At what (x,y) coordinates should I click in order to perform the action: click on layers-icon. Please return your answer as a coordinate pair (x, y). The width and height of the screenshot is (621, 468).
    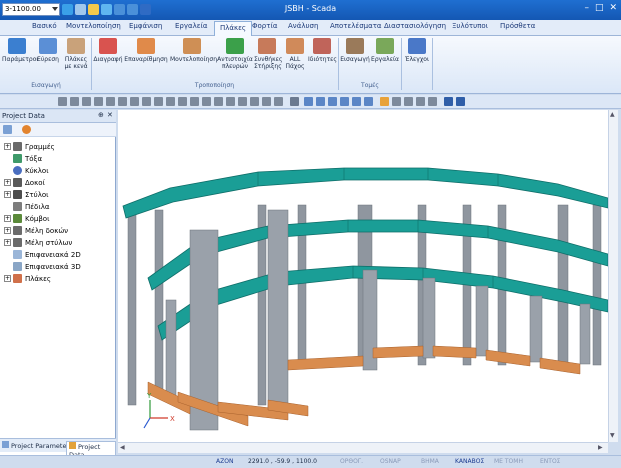
    Looking at the image, I should click on (432, 101).